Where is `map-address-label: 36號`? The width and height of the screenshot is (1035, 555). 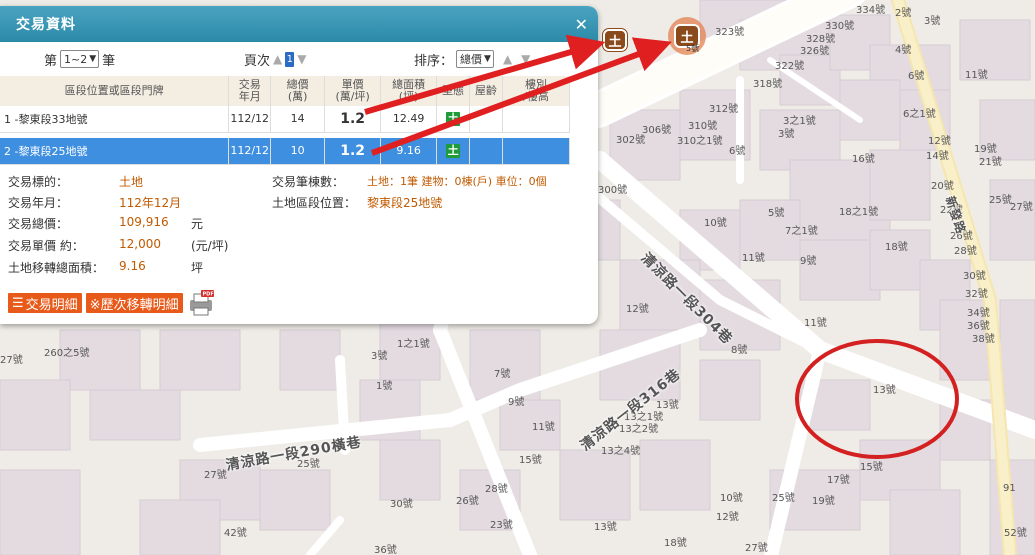
map-address-label: 36號 is located at coordinates (978, 326).